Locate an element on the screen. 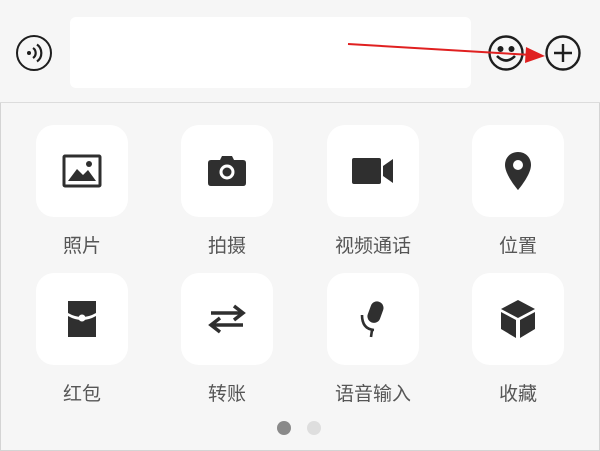  tile-camera-label: 拍摄 is located at coordinates (226, 246).